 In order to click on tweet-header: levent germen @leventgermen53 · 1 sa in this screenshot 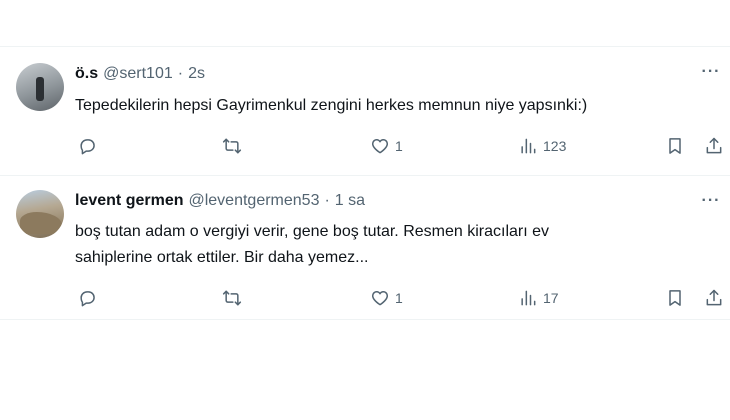, I will do `click(220, 201)`.